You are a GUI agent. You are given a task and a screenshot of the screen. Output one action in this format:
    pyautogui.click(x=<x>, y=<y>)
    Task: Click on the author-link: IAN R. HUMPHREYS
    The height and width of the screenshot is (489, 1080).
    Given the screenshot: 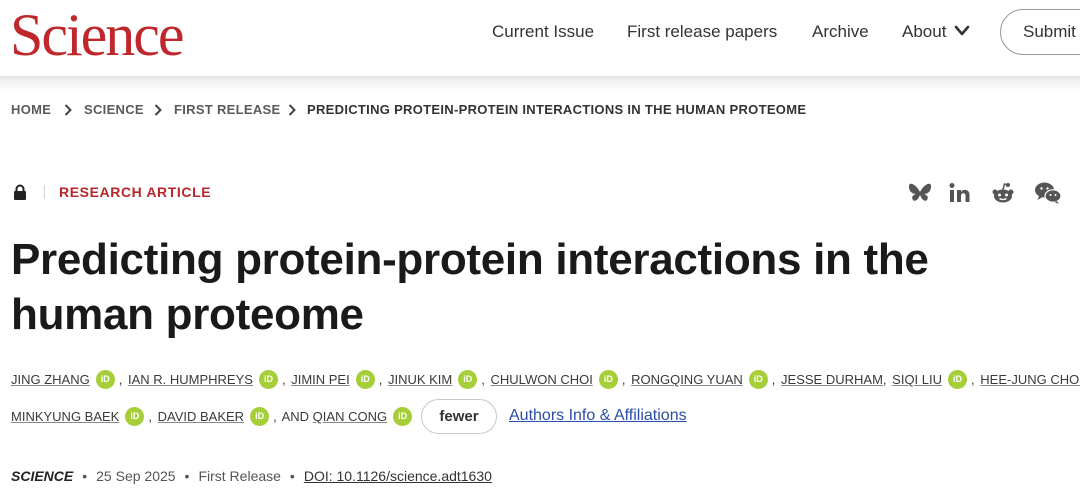 What is the action you would take?
    pyautogui.click(x=190, y=379)
    